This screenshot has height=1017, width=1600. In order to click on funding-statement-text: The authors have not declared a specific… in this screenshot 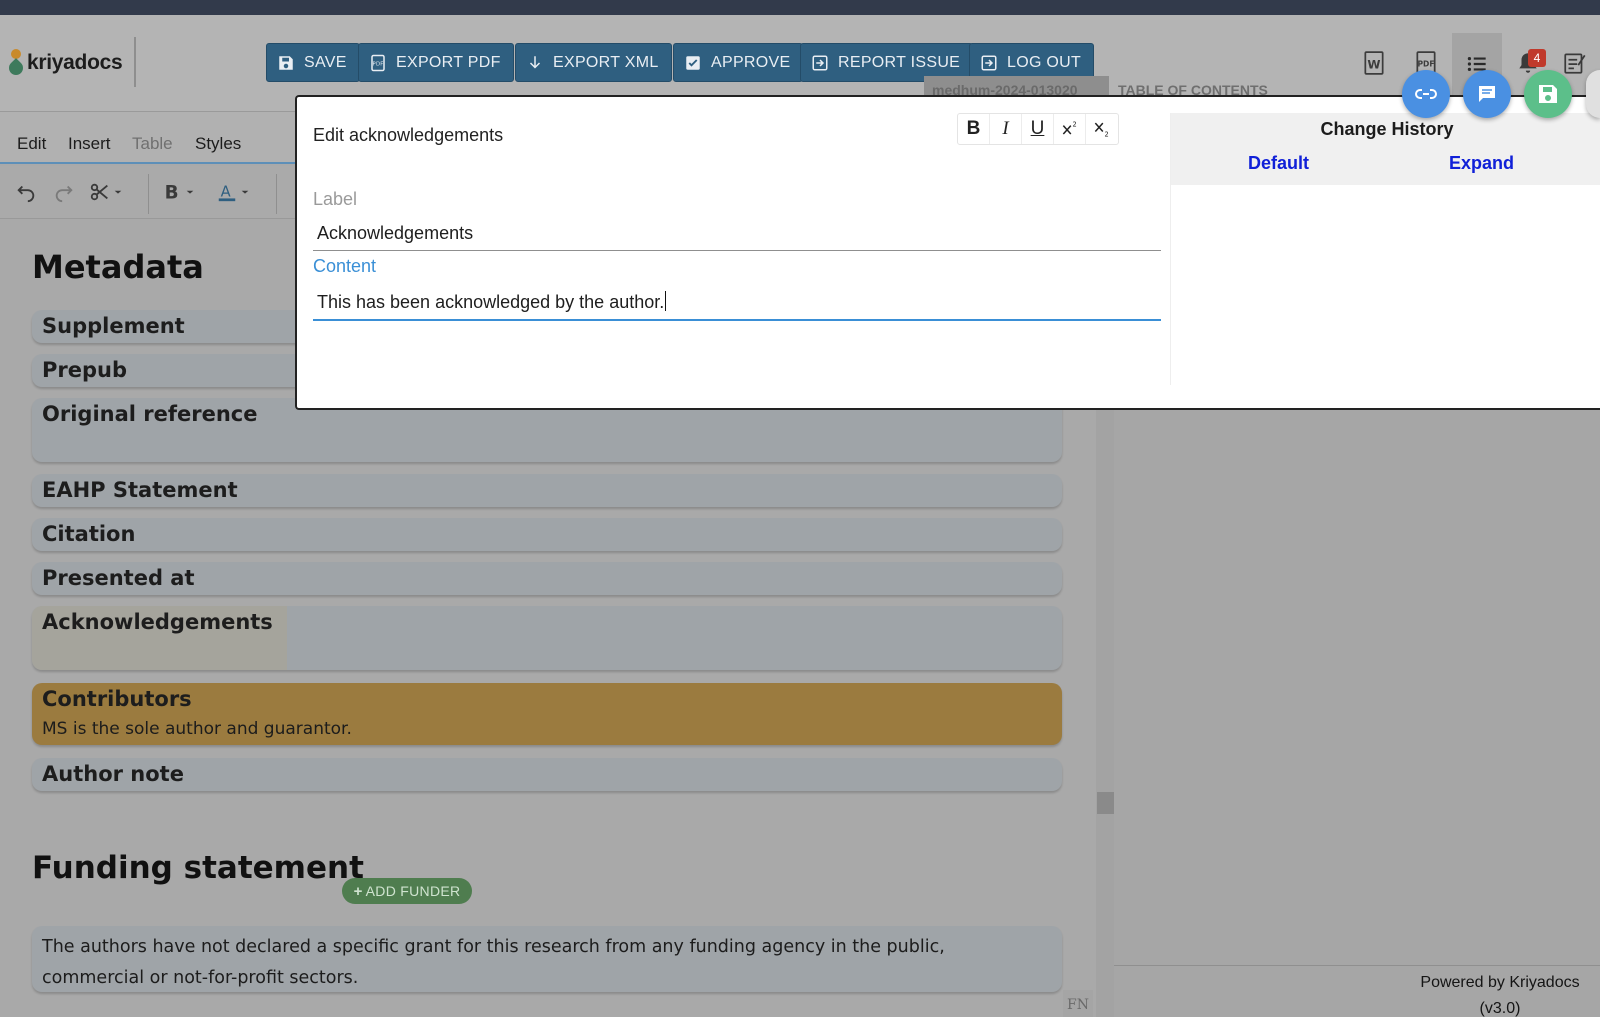, I will do `click(547, 959)`.